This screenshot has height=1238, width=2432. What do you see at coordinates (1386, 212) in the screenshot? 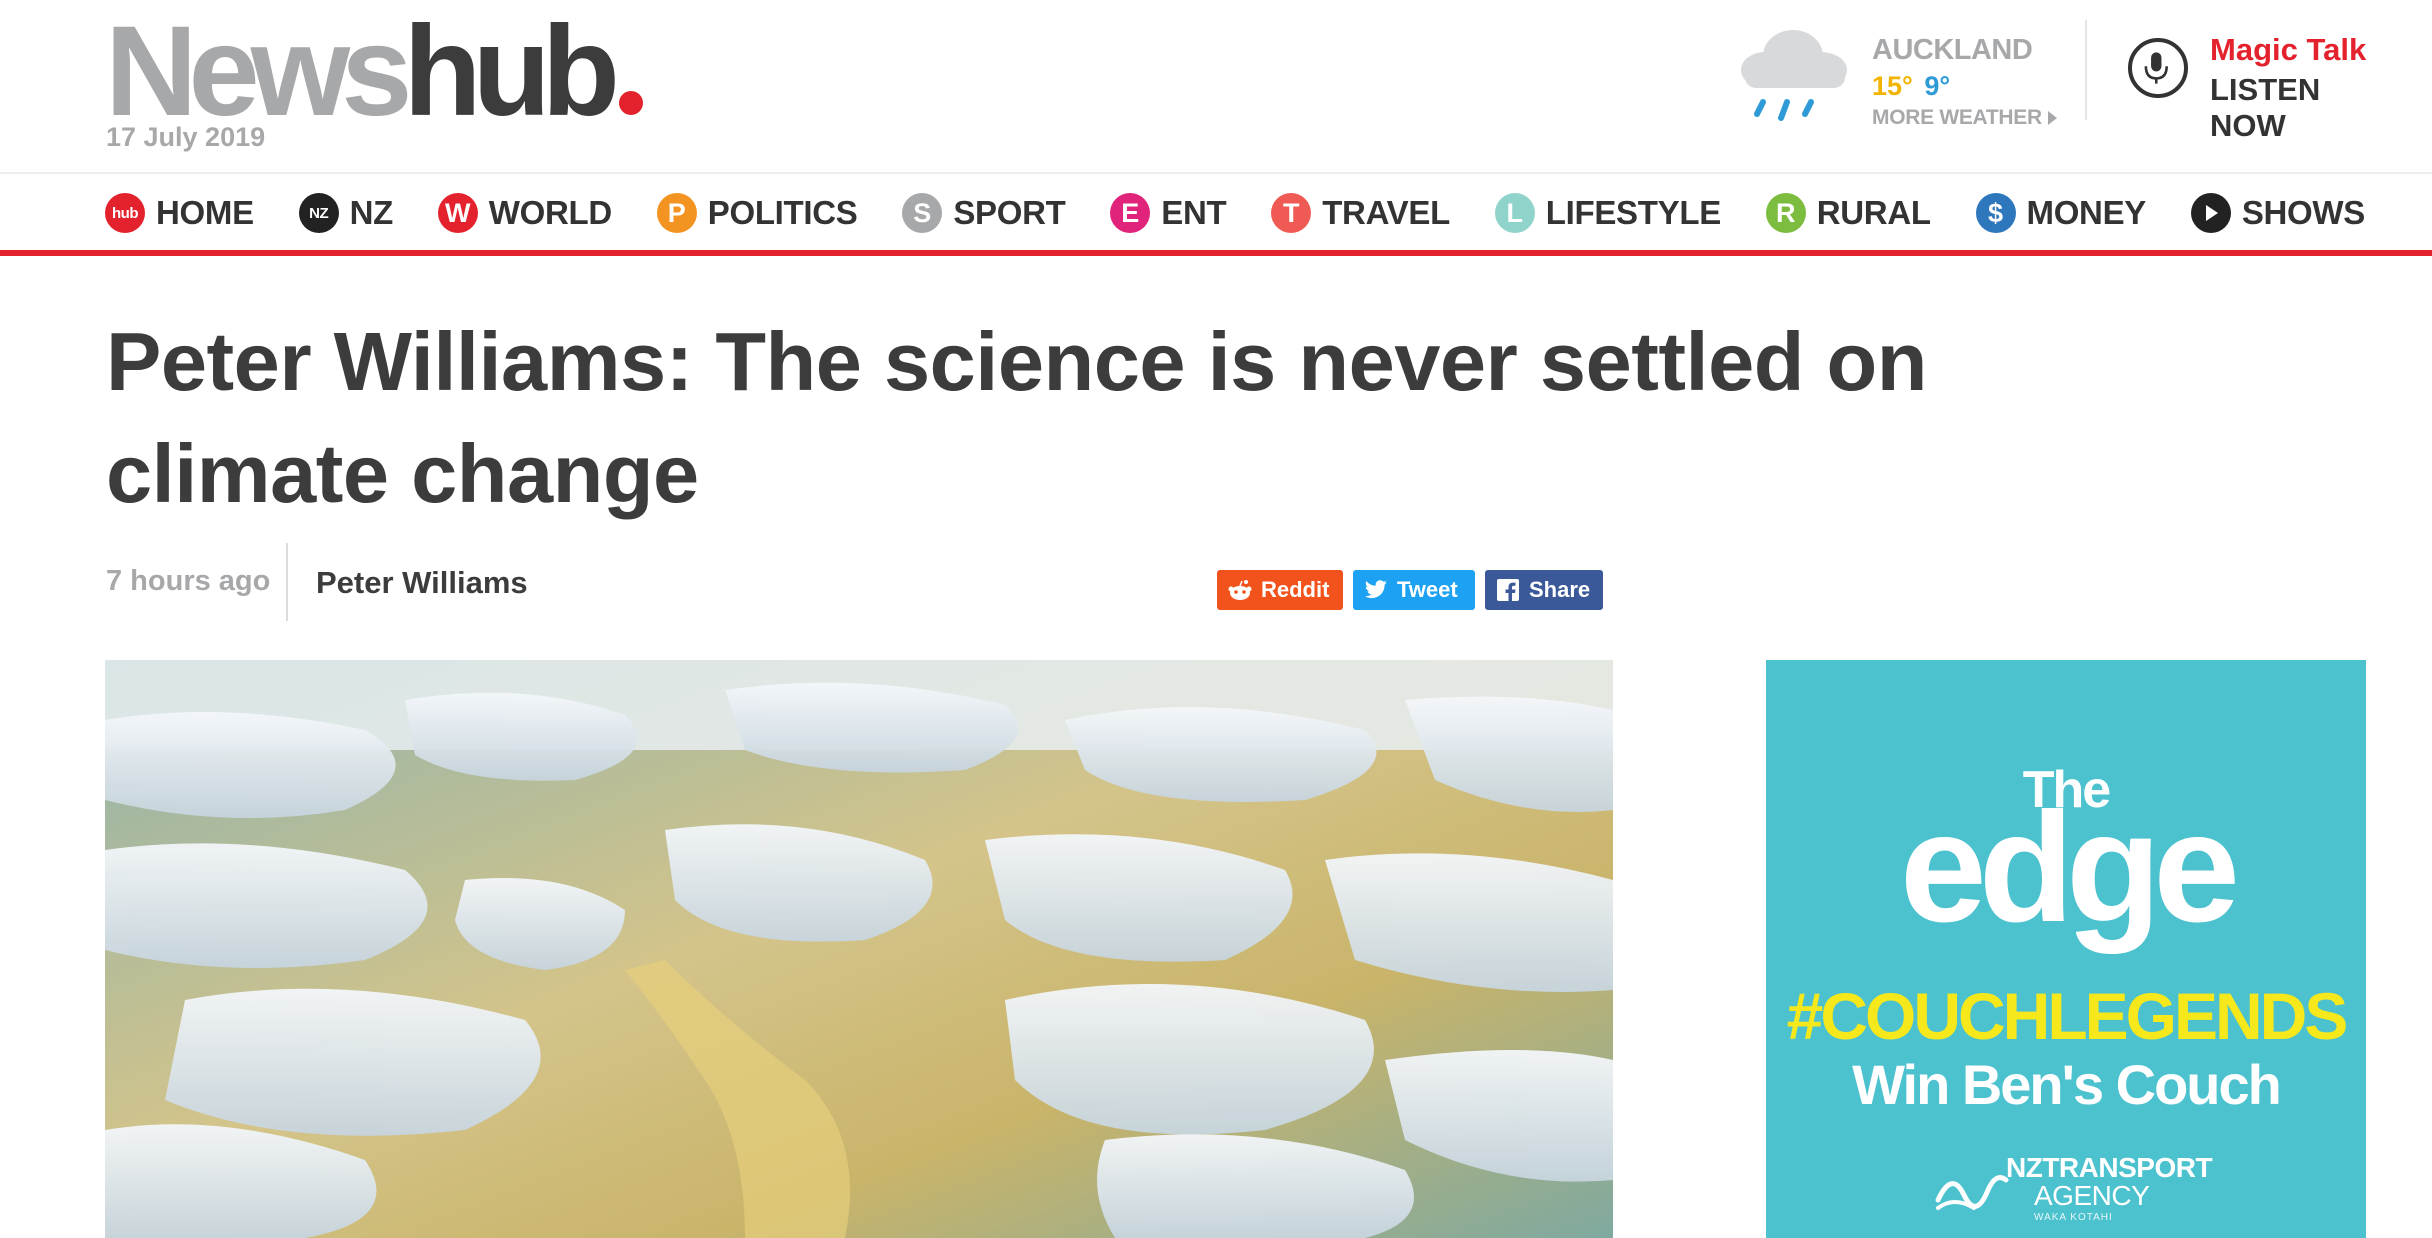
I see `nav-label: TRAVEL` at bounding box center [1386, 212].